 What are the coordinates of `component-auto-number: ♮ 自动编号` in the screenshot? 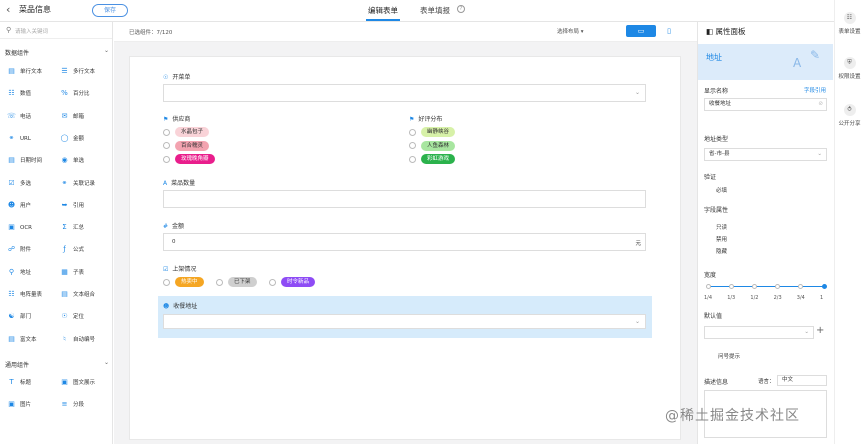 It's located at (77, 339).